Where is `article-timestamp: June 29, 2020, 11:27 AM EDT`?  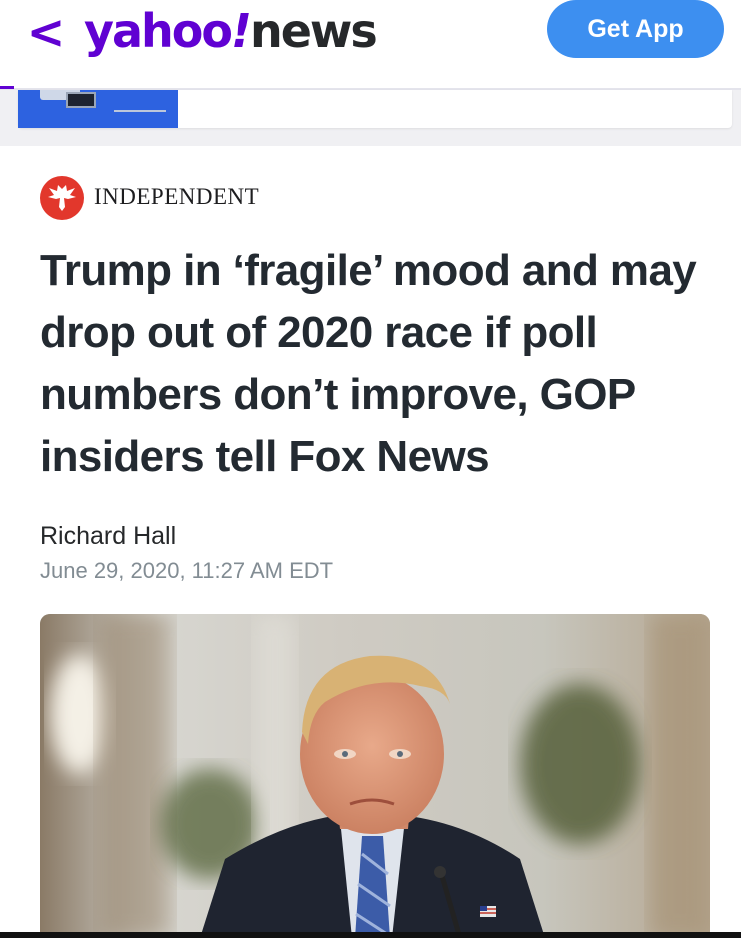 article-timestamp: June 29, 2020, 11:27 AM EDT is located at coordinates (187, 570).